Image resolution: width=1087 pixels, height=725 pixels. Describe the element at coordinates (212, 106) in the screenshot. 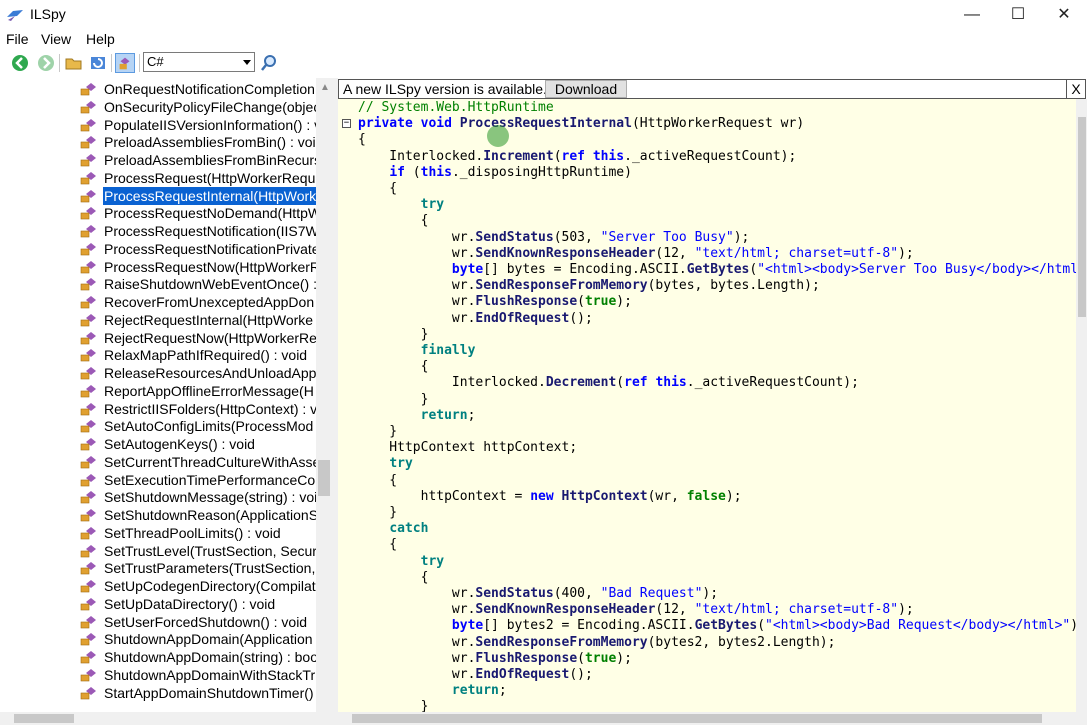

I see `tree-item-label: OnSecurityPolicyFileChange(objec` at that location.